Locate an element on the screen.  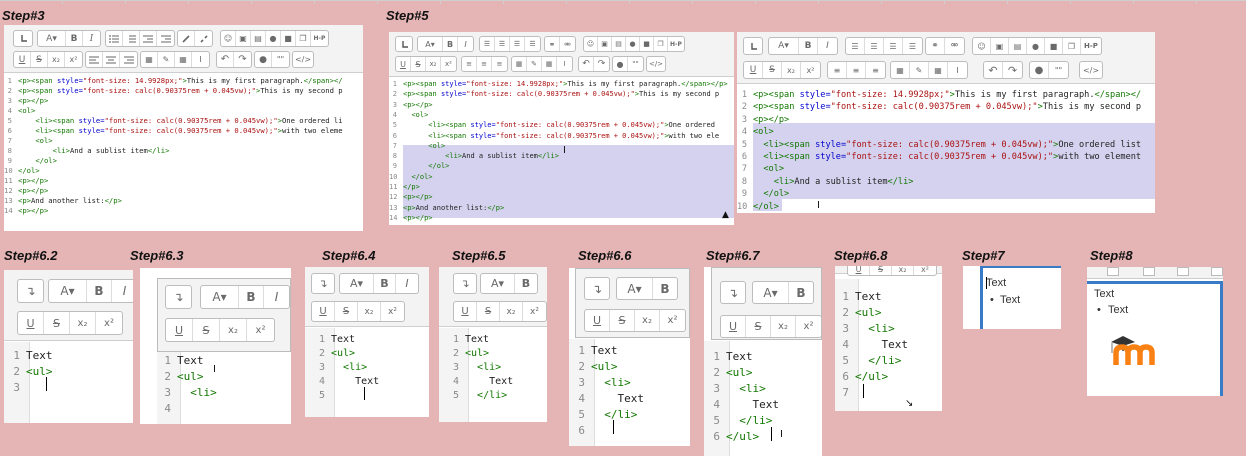
code-line: 4 <ol> is located at coordinates (183, 111).